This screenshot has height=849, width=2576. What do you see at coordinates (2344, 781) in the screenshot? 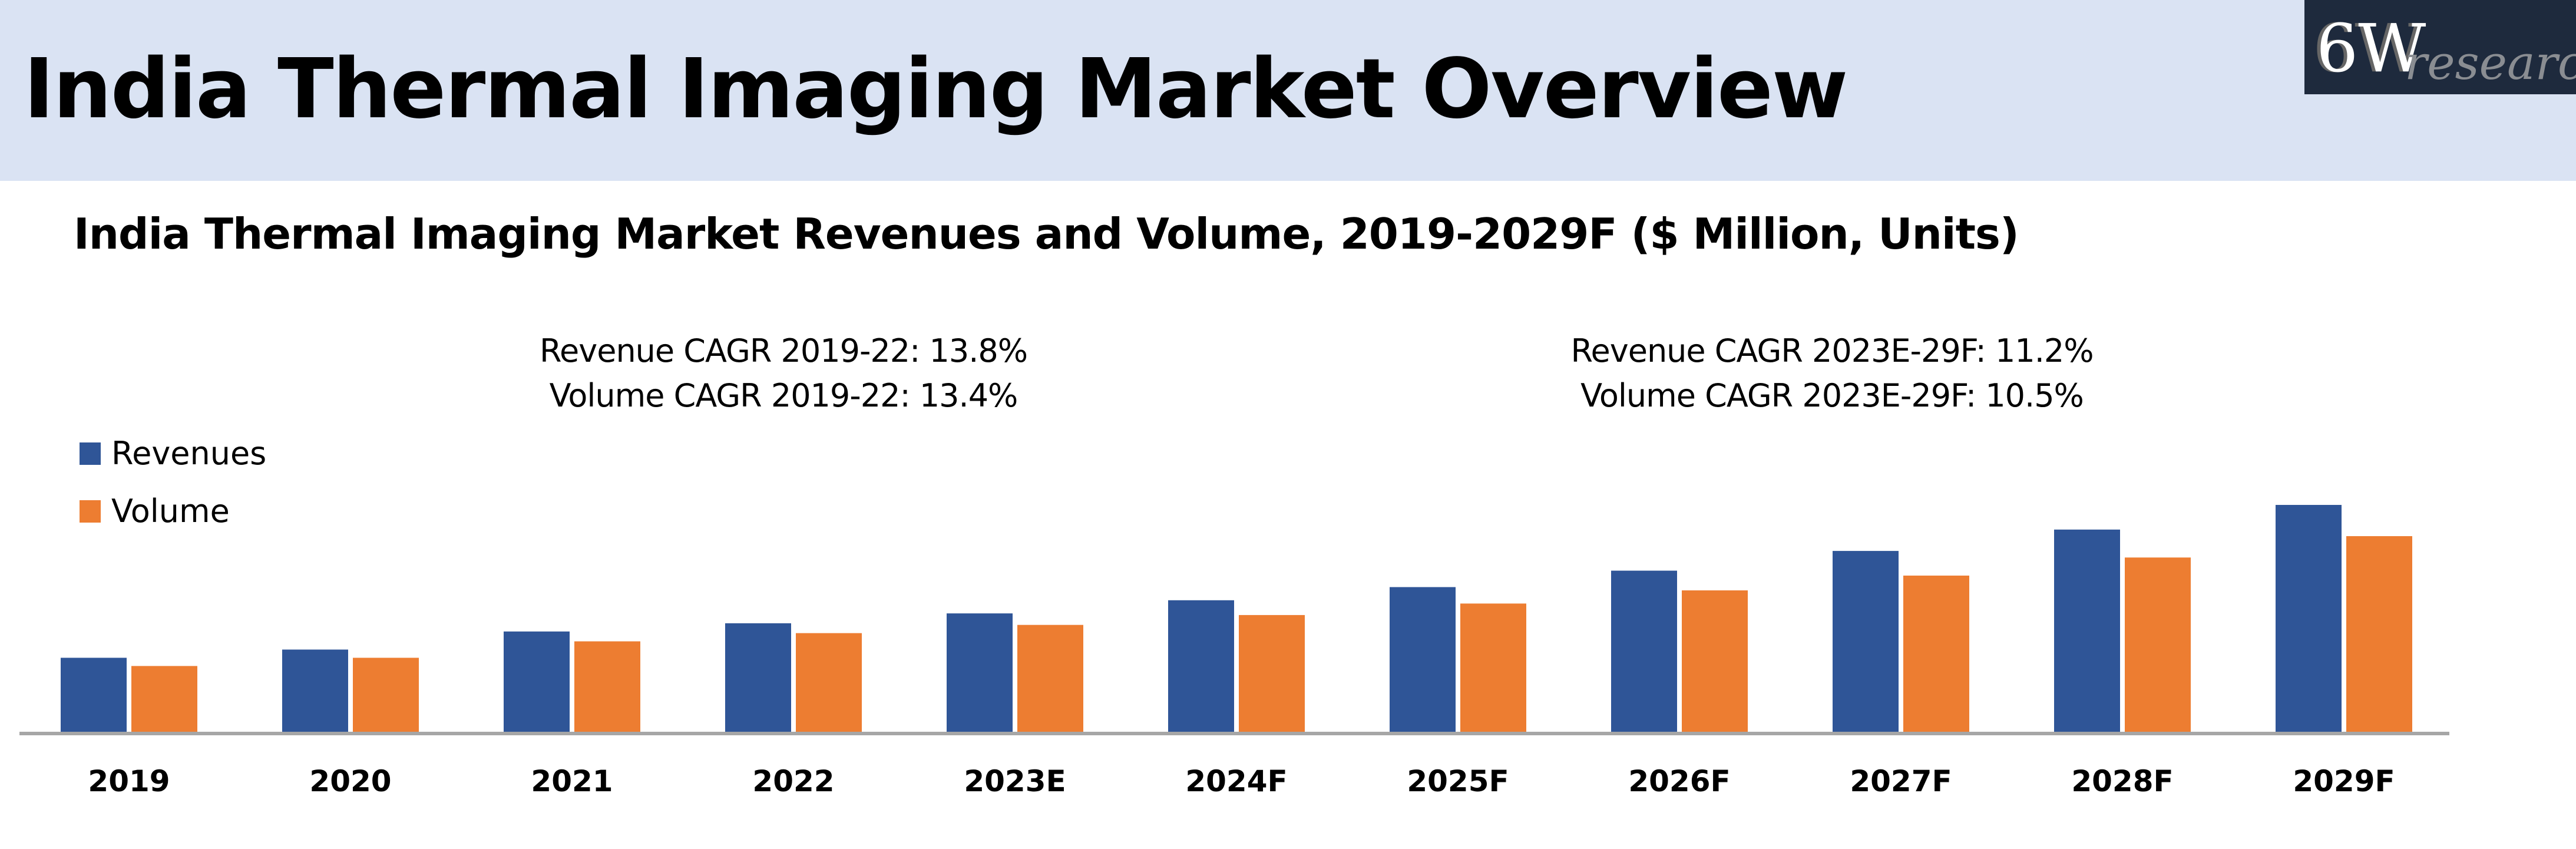
I see `x-tick-label: 2029F` at bounding box center [2344, 781].